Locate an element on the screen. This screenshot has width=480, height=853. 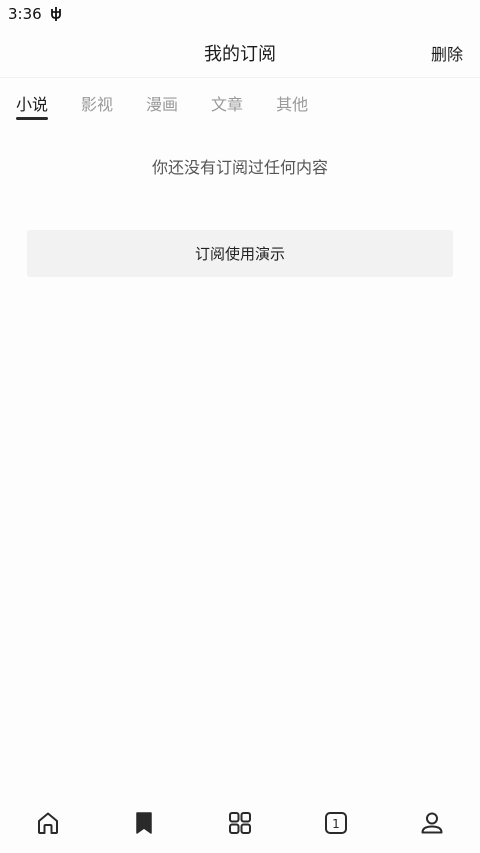
bookmark-icon is located at coordinates (144, 823).